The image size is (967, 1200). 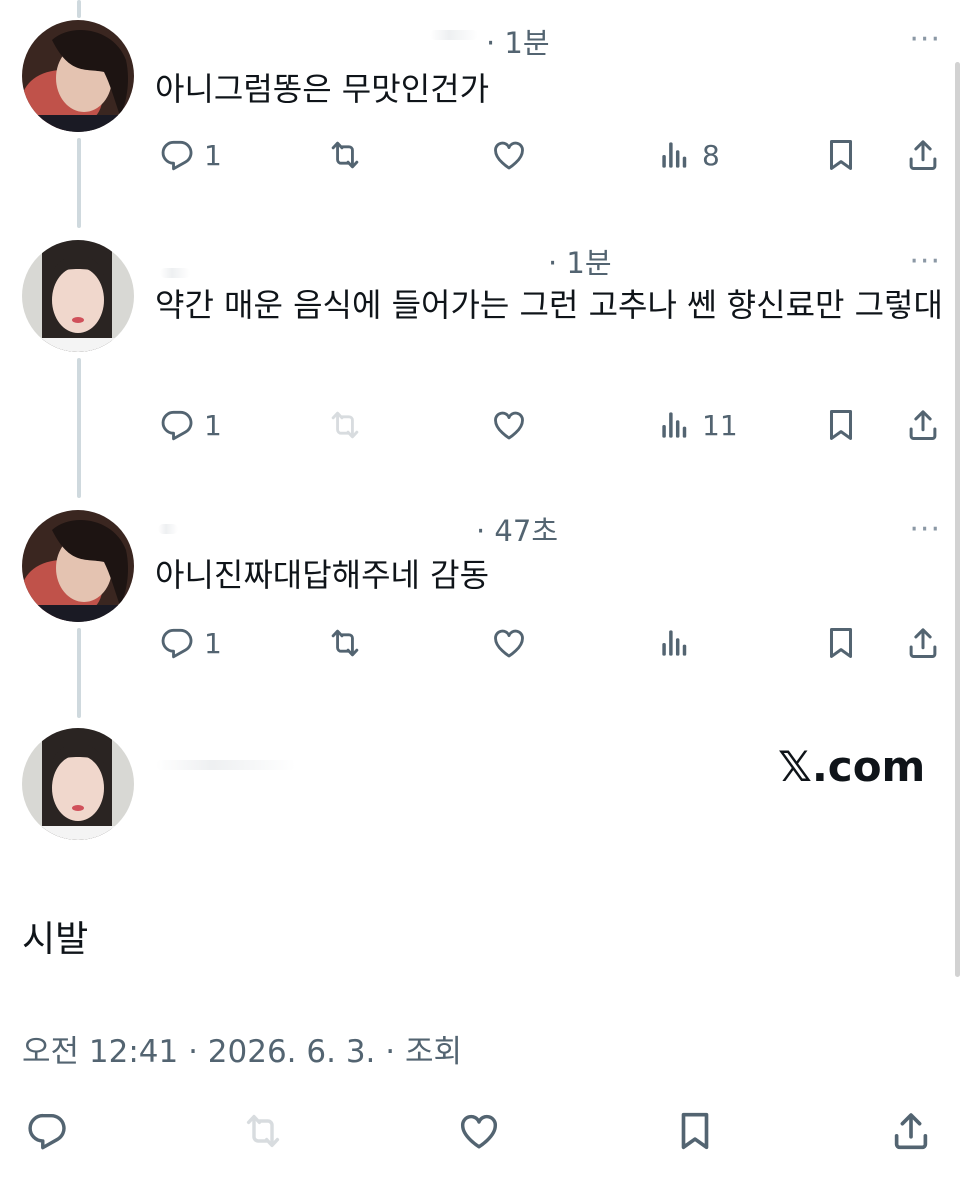 I want to click on action-bar: 1 8, so click(x=483, y=155).